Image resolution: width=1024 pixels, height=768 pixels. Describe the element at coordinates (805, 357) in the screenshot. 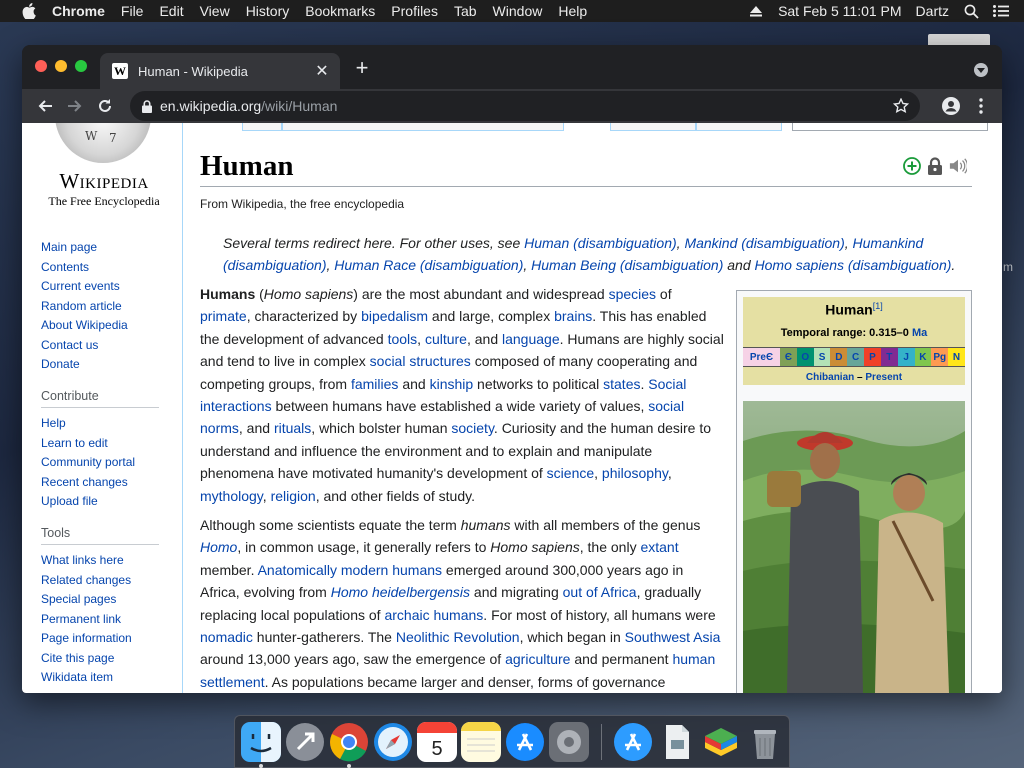

I see `timeline-seg-ordovician: O` at that location.